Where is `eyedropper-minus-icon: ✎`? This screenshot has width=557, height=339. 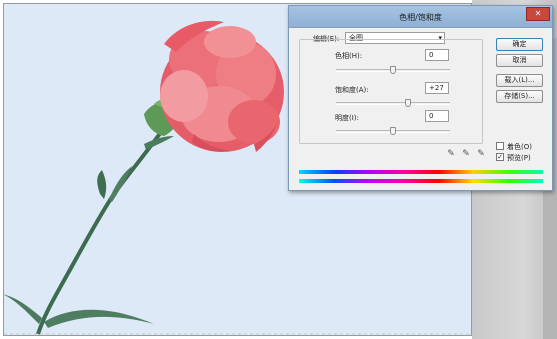 eyedropper-minus-icon: ✎ is located at coordinates (481, 154).